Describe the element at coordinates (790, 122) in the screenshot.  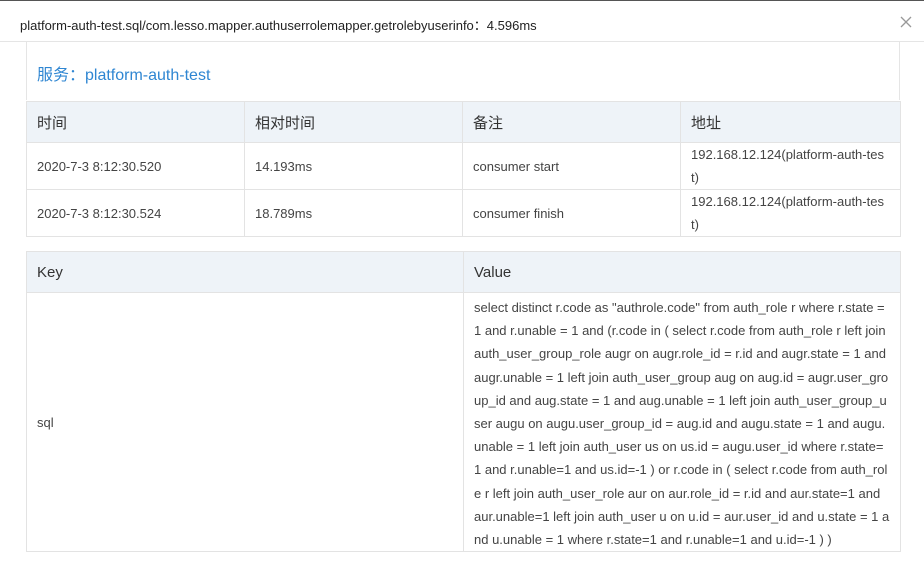
I see `column-header-address: 地址` at that location.